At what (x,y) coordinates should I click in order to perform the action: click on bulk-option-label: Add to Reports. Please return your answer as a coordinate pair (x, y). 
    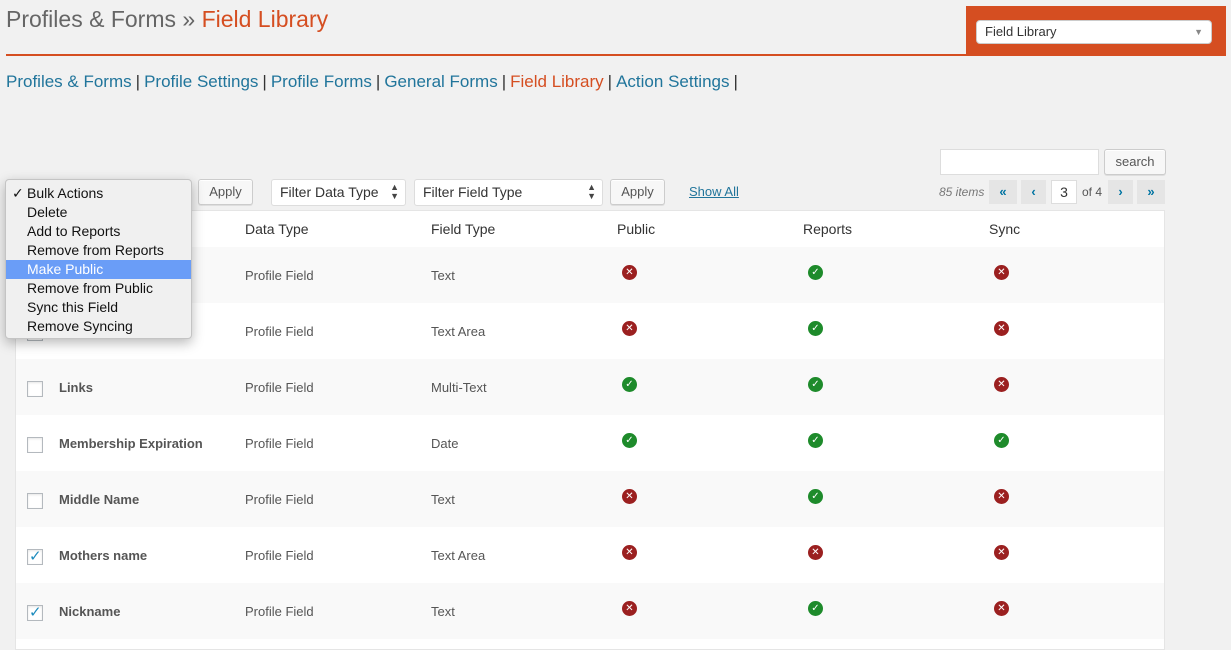
    Looking at the image, I should click on (74, 231).